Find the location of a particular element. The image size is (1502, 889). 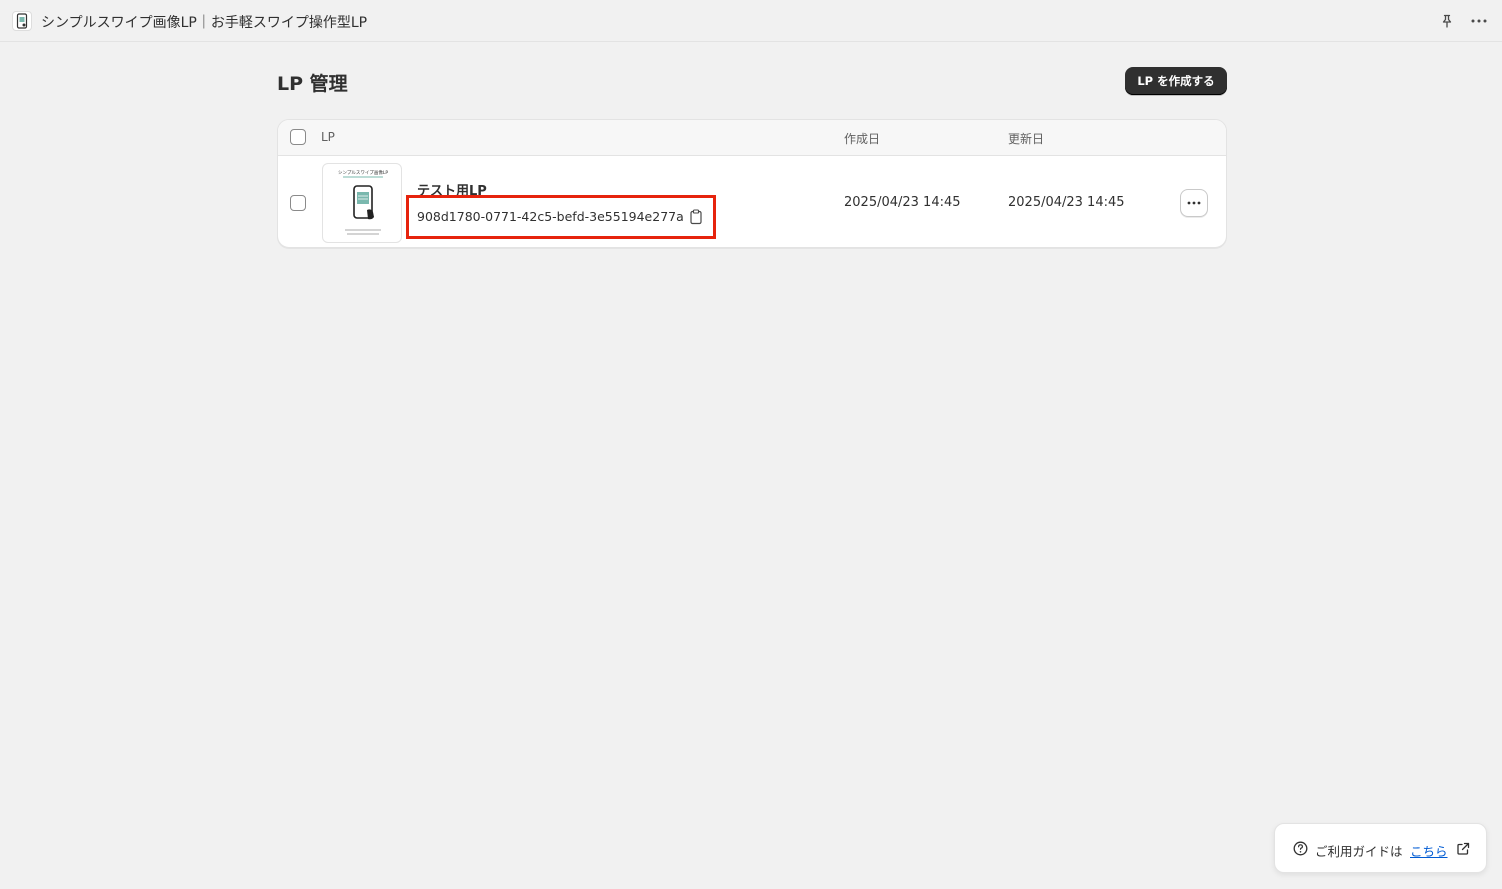

external-link-icon is located at coordinates (1463, 848).